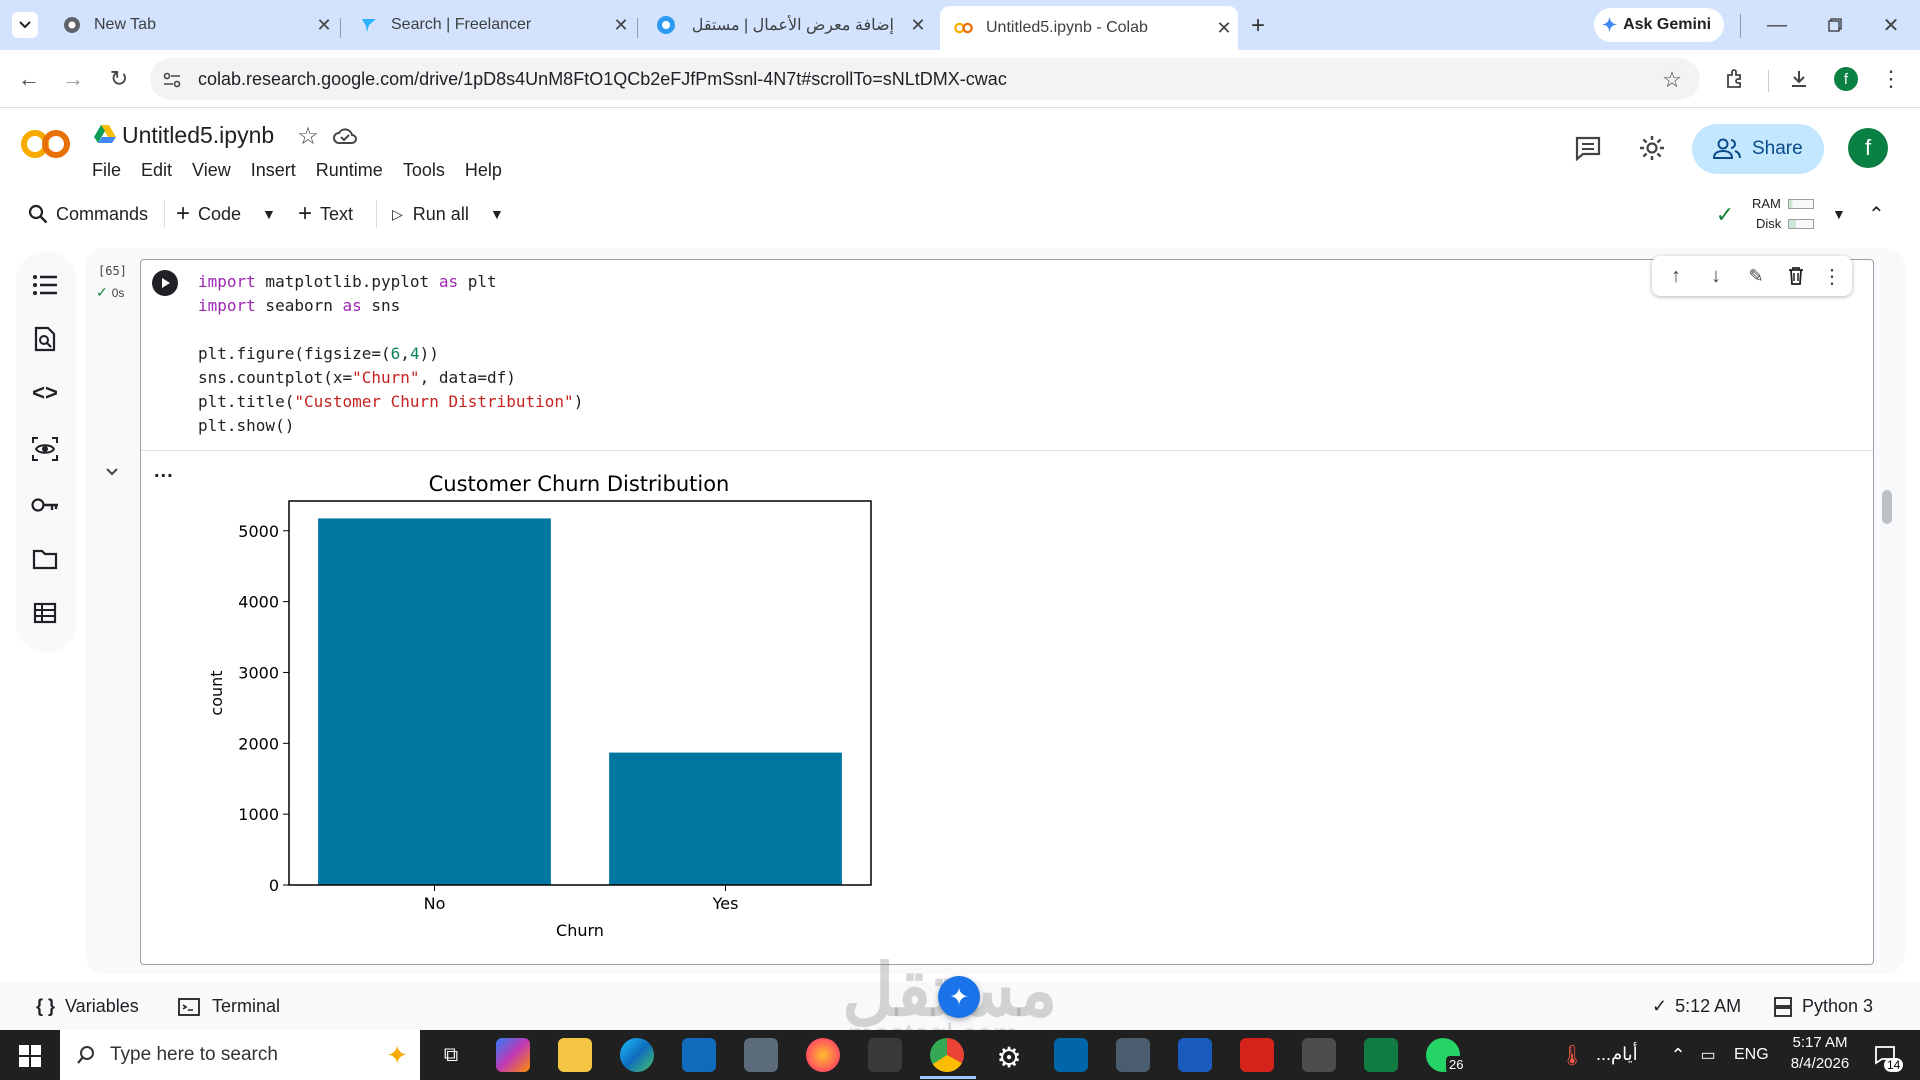  What do you see at coordinates (45, 285) in the screenshot?
I see `table-of-contents-icon` at bounding box center [45, 285].